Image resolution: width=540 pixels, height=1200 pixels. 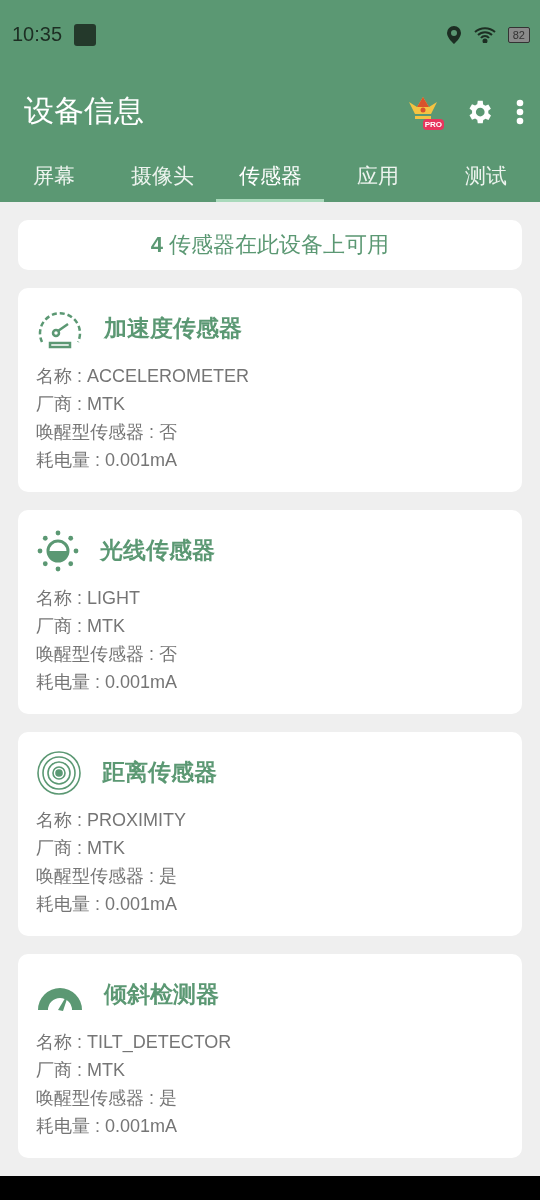 What do you see at coordinates (520, 111) in the screenshot?
I see `more-menu-icon` at bounding box center [520, 111].